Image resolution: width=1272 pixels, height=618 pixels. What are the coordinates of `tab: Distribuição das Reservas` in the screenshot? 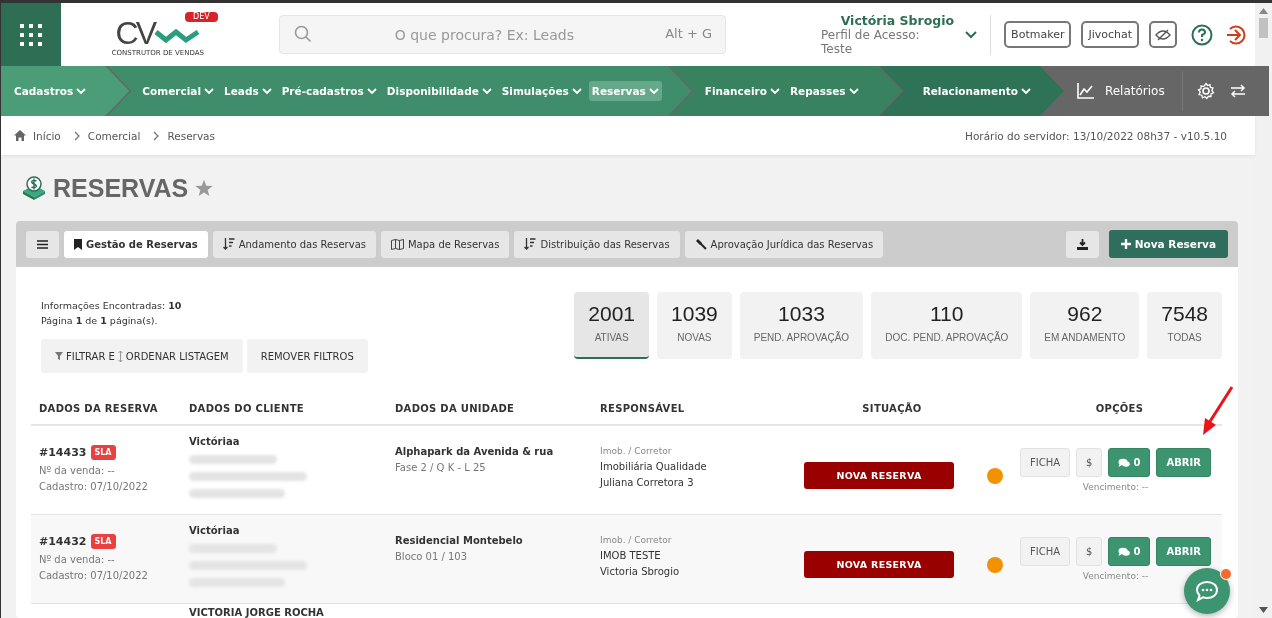 It's located at (597, 244).